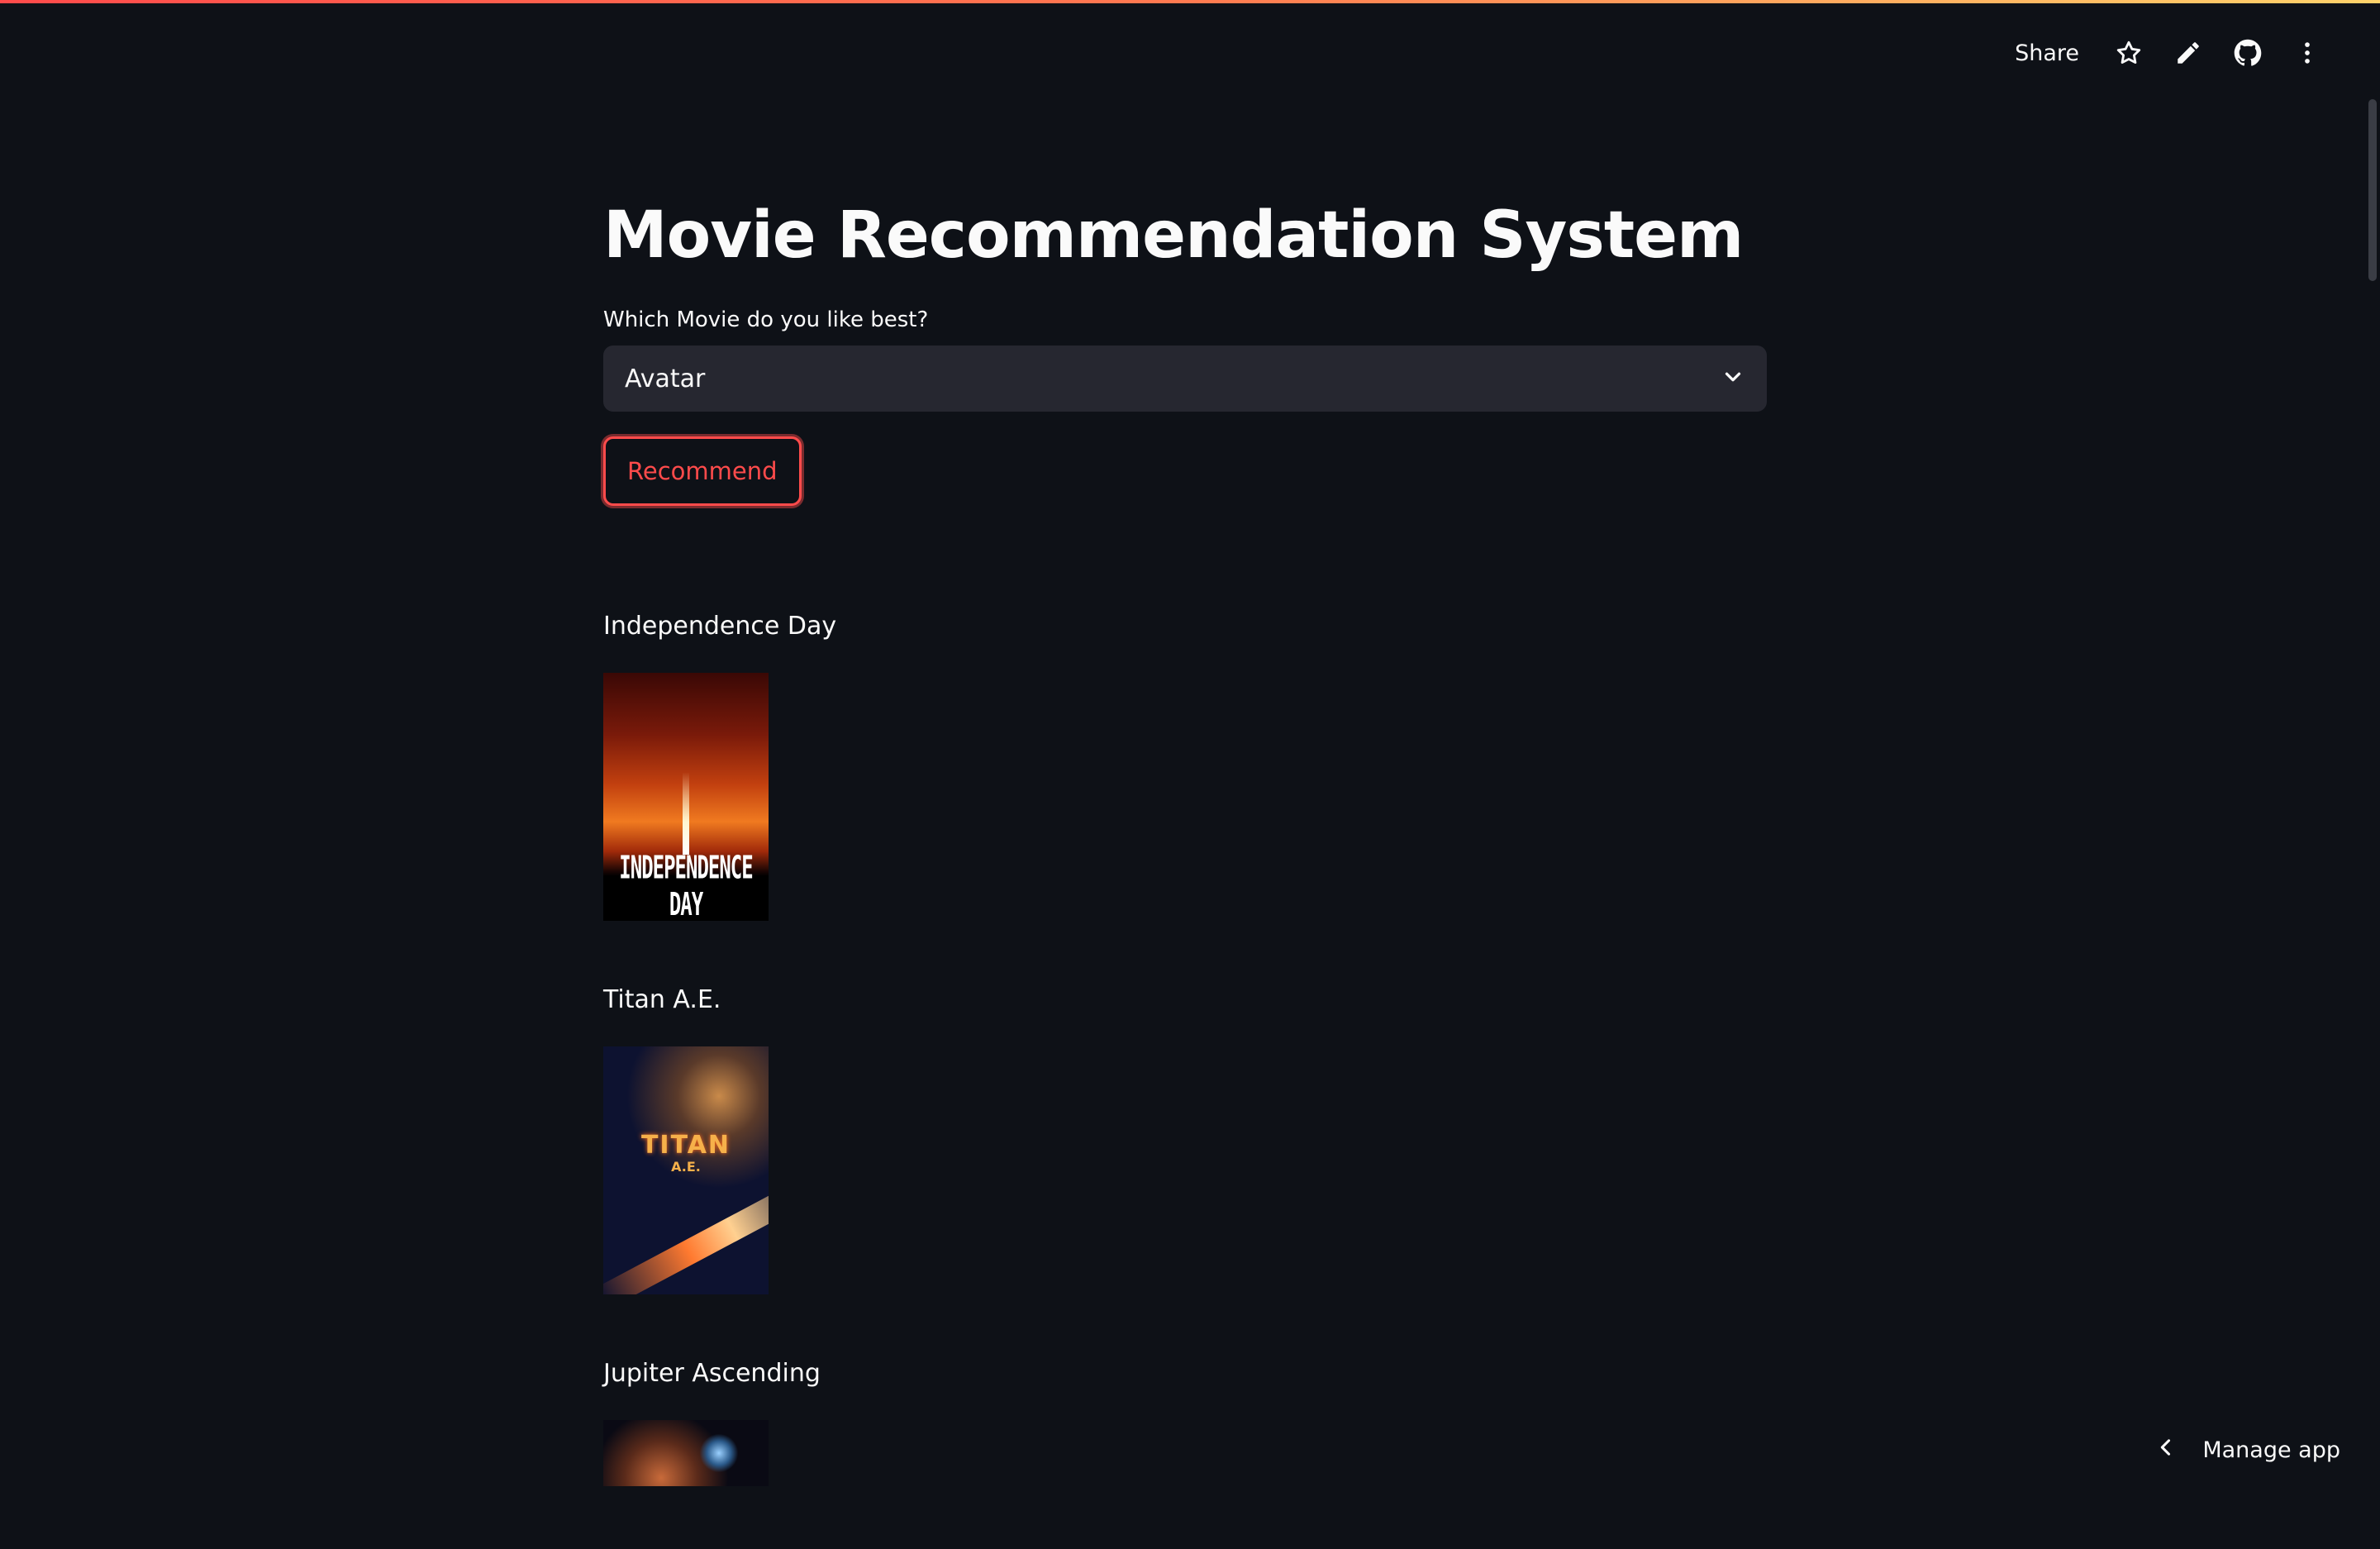 Image resolution: width=2380 pixels, height=1549 pixels. What do you see at coordinates (2372, 190) in the screenshot?
I see `scrollbar` at bounding box center [2372, 190].